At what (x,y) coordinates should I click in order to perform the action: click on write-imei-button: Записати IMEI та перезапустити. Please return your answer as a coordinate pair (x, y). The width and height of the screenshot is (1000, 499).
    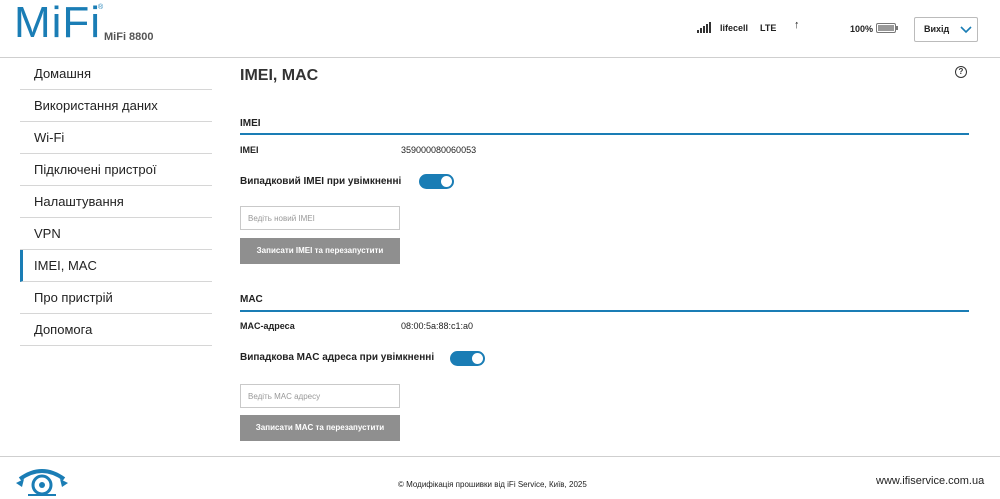
    Looking at the image, I should click on (320, 251).